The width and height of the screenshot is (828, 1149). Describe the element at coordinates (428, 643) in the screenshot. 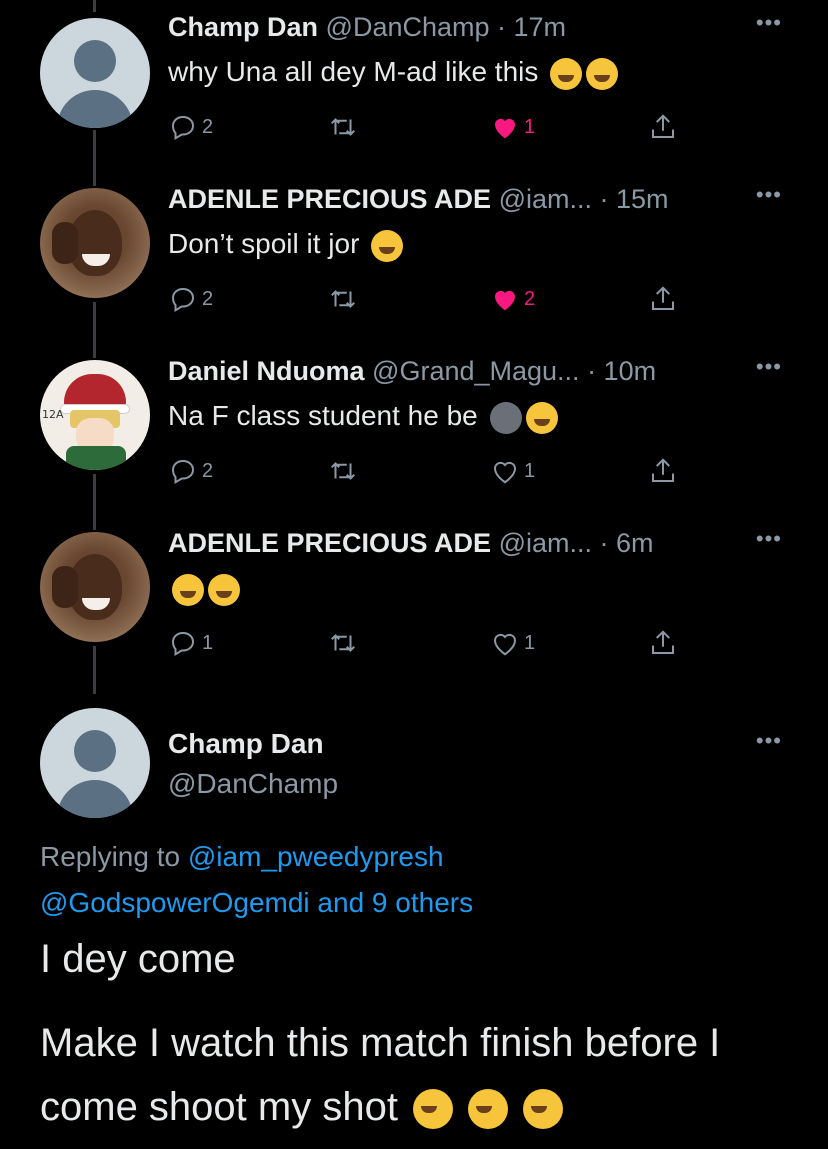

I see `tweet-actions: 1 1` at that location.